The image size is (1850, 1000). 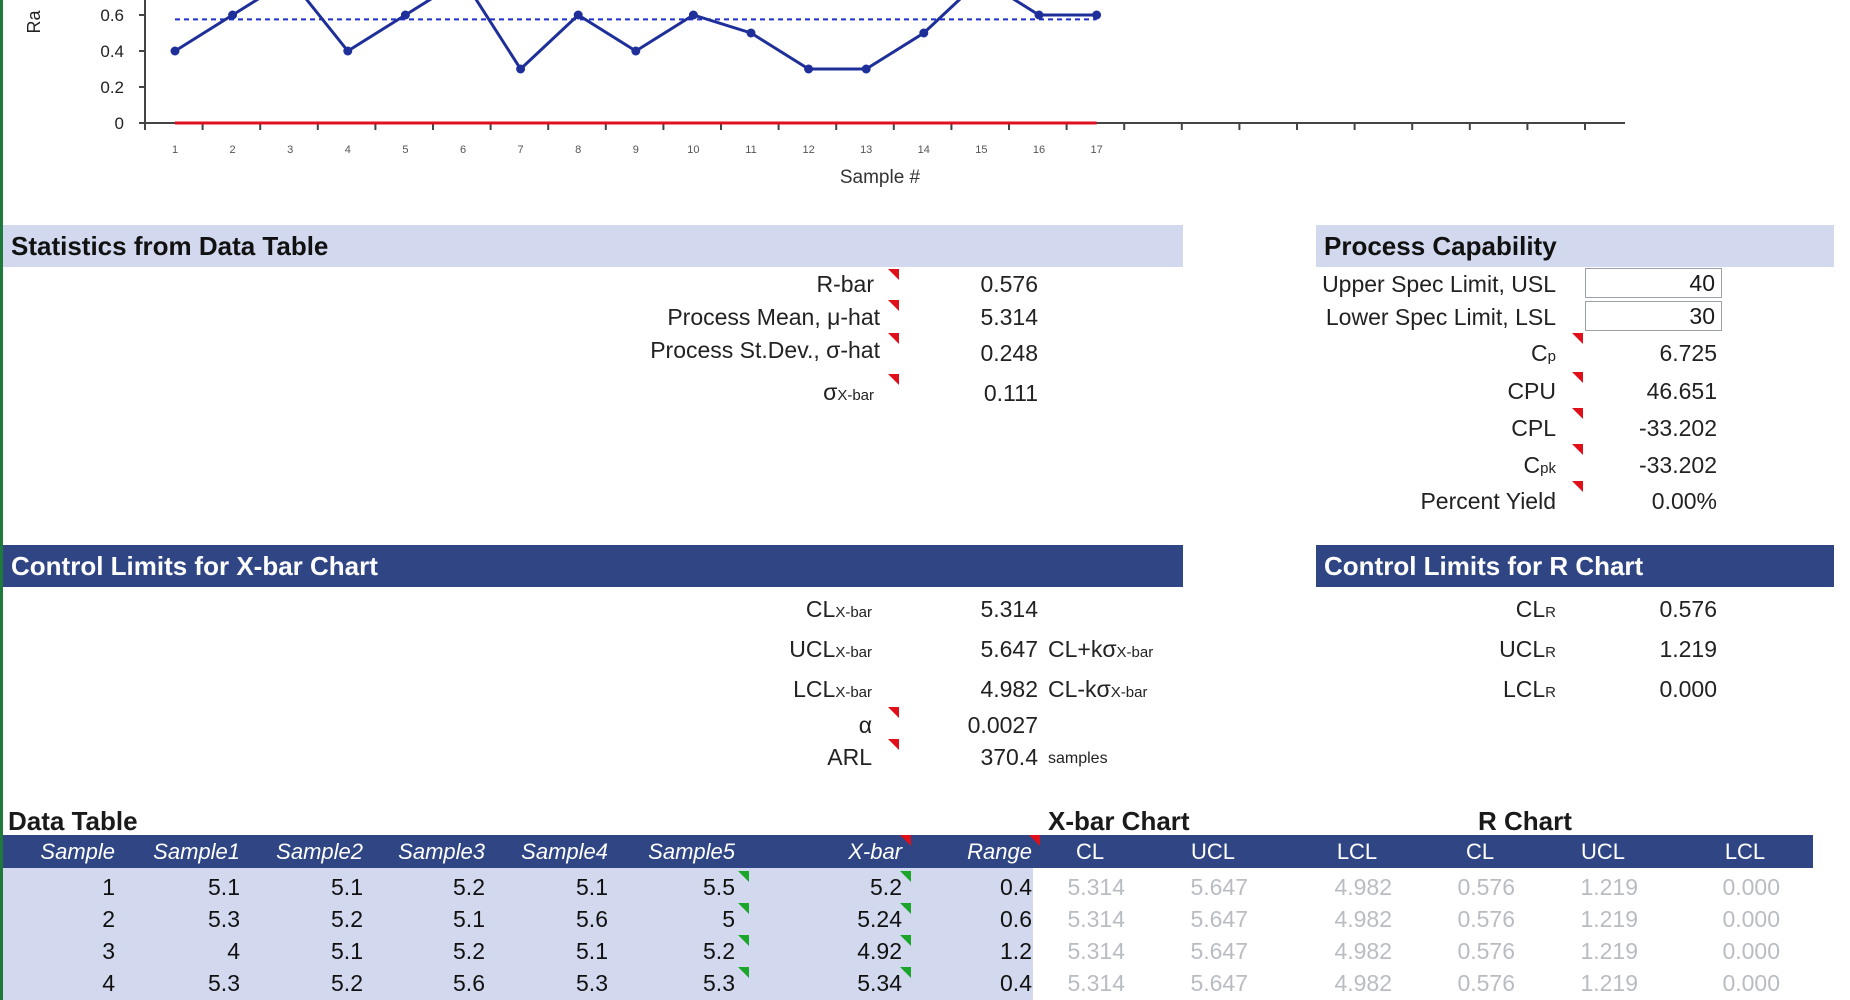 I want to click on lcl-xbar-label: LCLX-bar, so click(x=832, y=689).